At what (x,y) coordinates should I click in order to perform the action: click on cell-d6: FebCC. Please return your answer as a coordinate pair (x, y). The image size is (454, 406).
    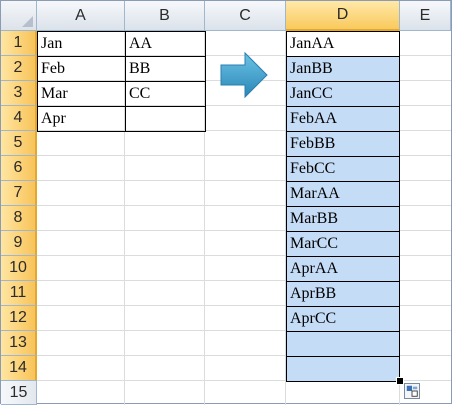
    Looking at the image, I should click on (343, 169).